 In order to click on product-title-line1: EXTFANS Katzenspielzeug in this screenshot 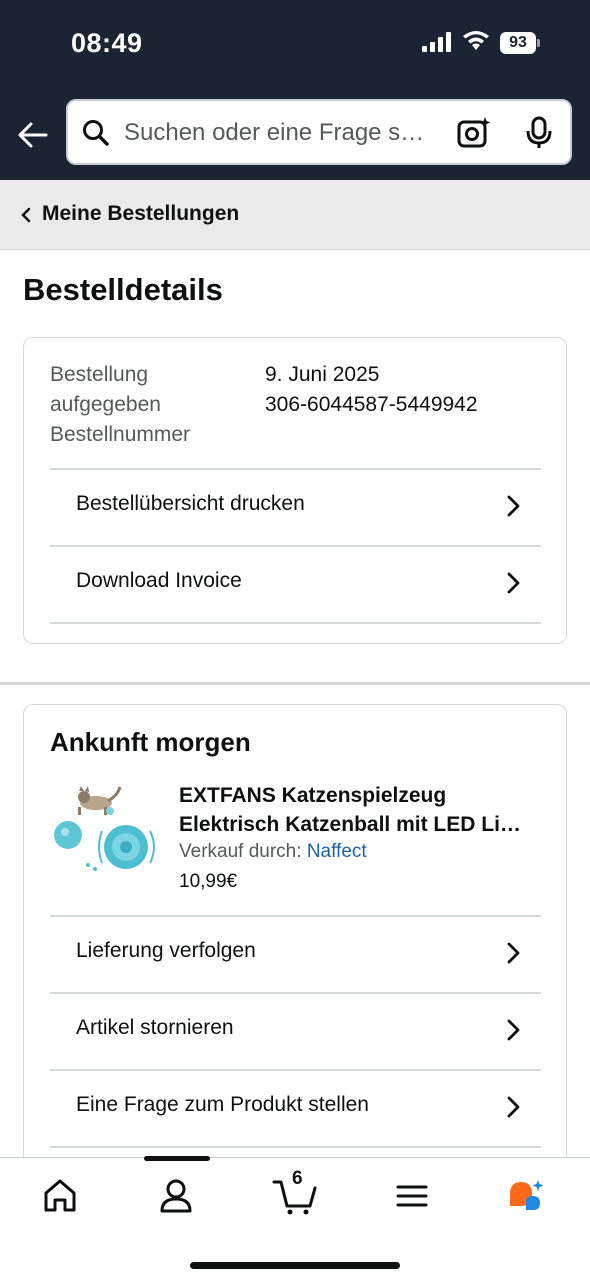, I will do `click(313, 795)`.